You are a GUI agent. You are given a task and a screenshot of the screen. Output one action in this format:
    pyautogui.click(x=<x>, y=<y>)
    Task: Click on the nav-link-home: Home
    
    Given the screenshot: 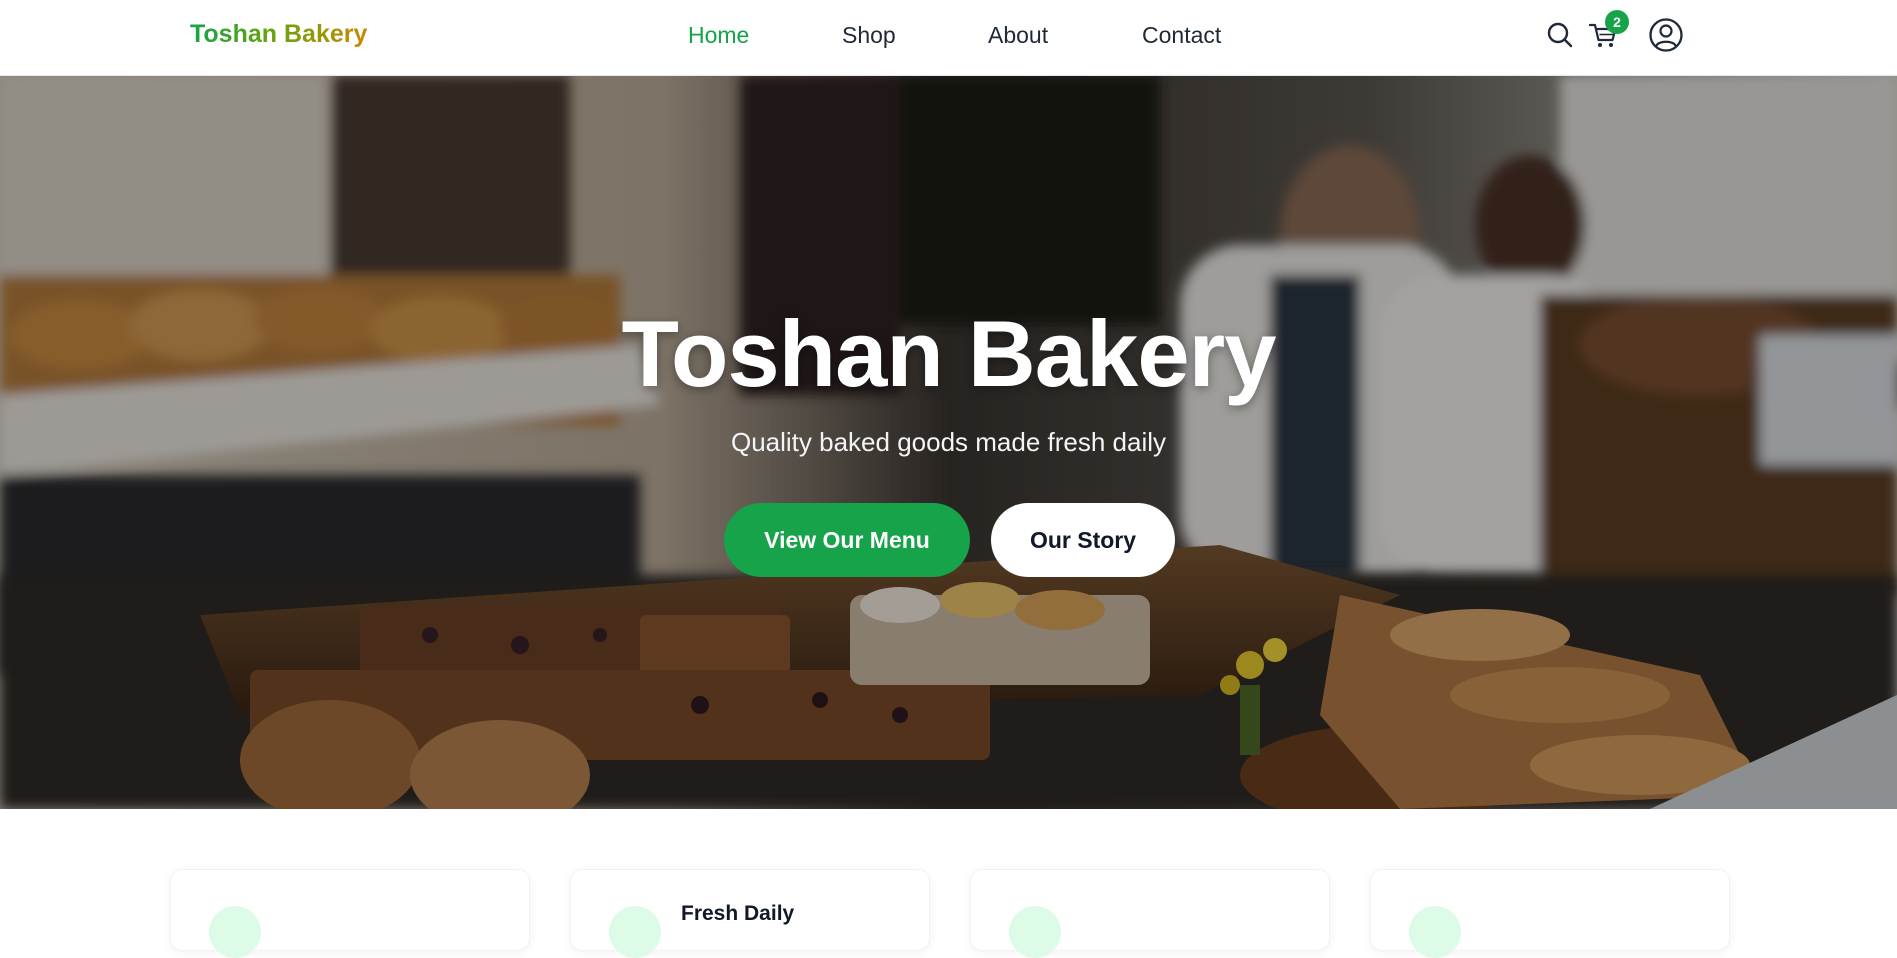 What is the action you would take?
    pyautogui.click(x=718, y=35)
    